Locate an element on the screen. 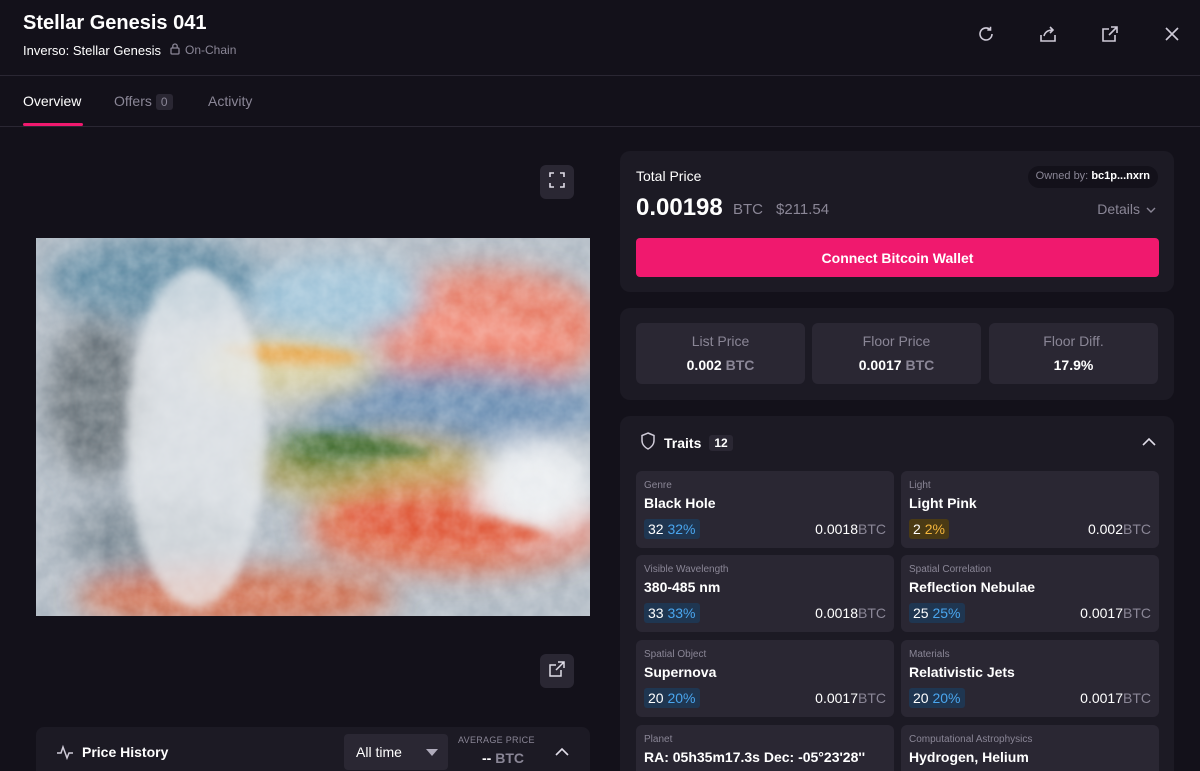 Image resolution: width=1200 pixels, height=771 pixels. owner-address: bc1p...nxrn is located at coordinates (1120, 176).